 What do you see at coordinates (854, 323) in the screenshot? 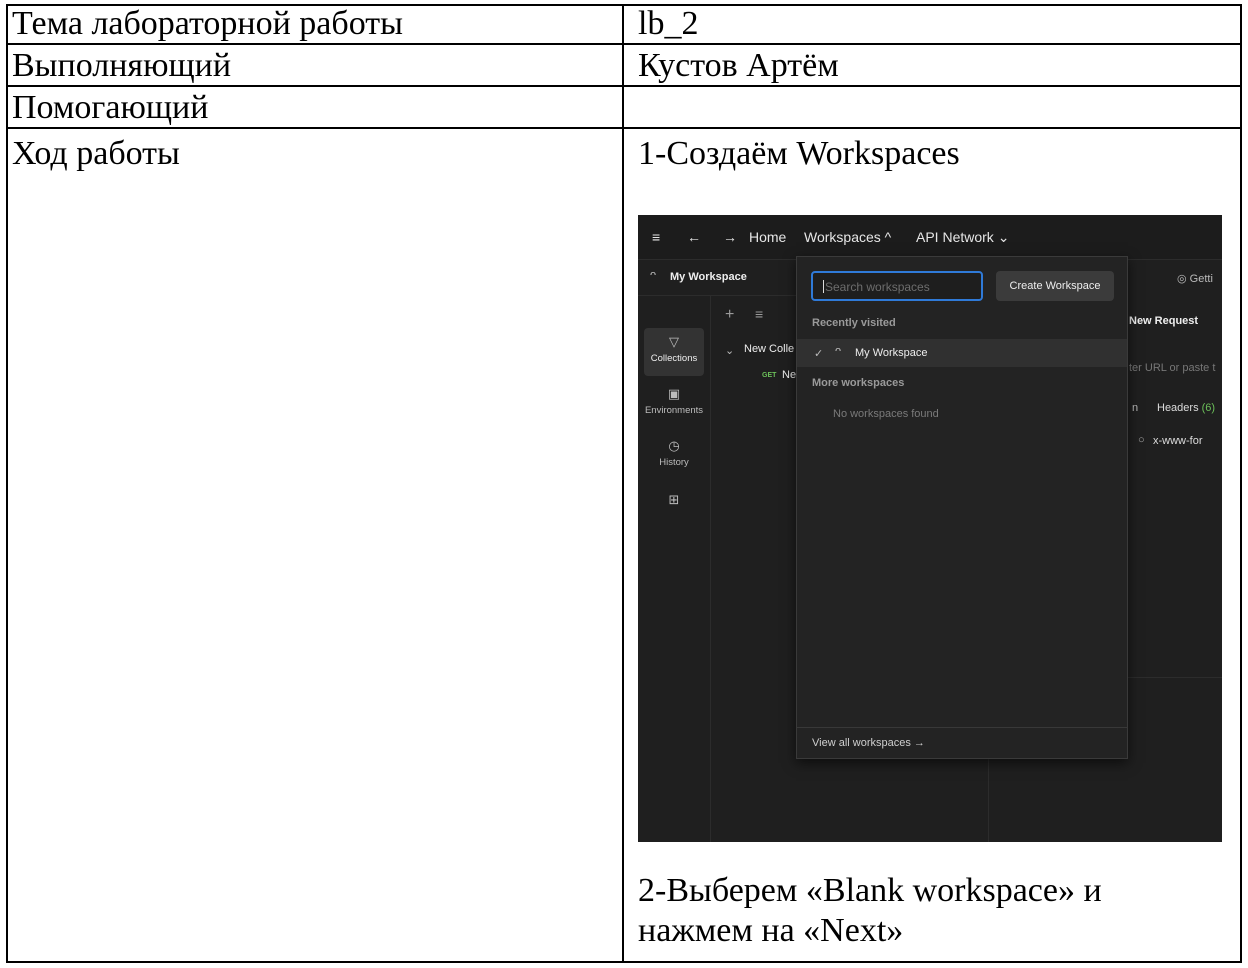
I see `recently-visited-heading: Recently visited` at bounding box center [854, 323].